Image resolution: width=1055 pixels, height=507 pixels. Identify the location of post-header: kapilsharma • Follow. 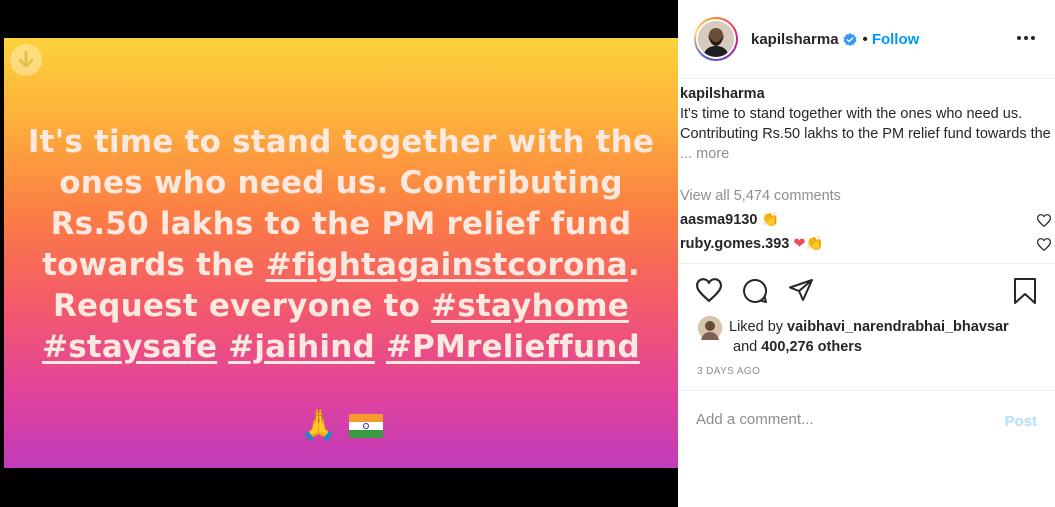
(866, 39).